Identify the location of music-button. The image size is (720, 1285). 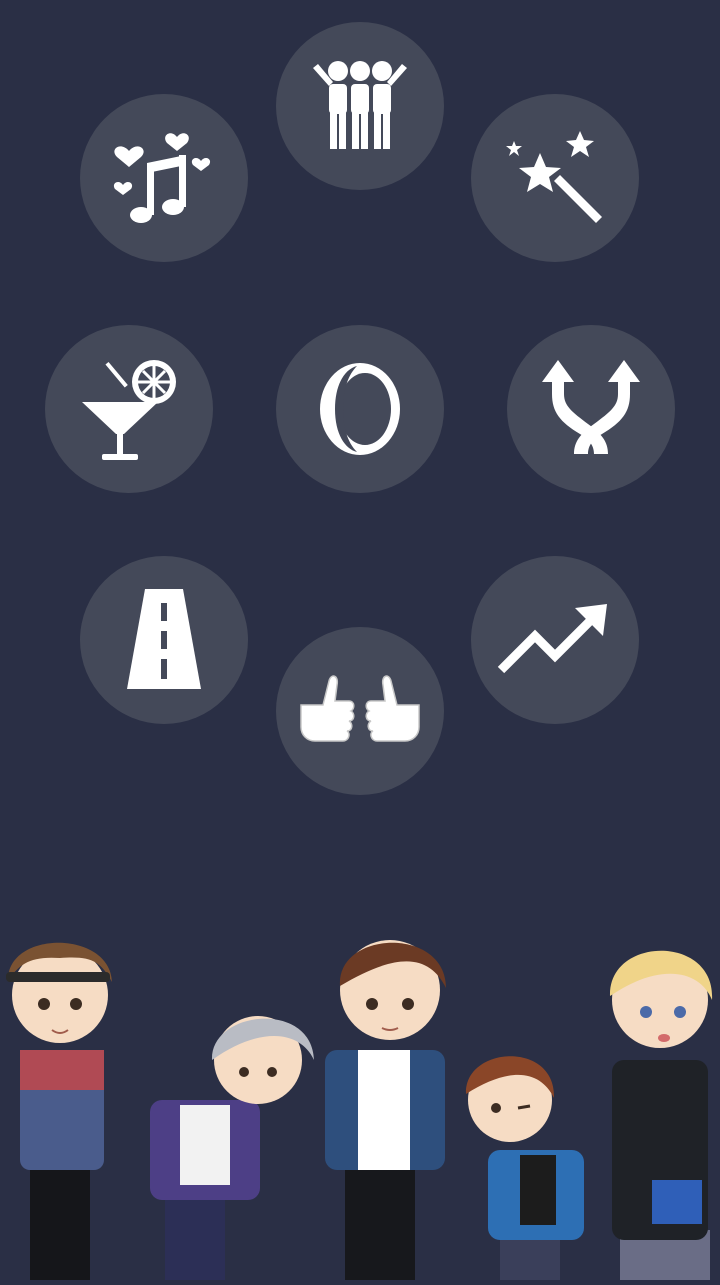
(164, 178).